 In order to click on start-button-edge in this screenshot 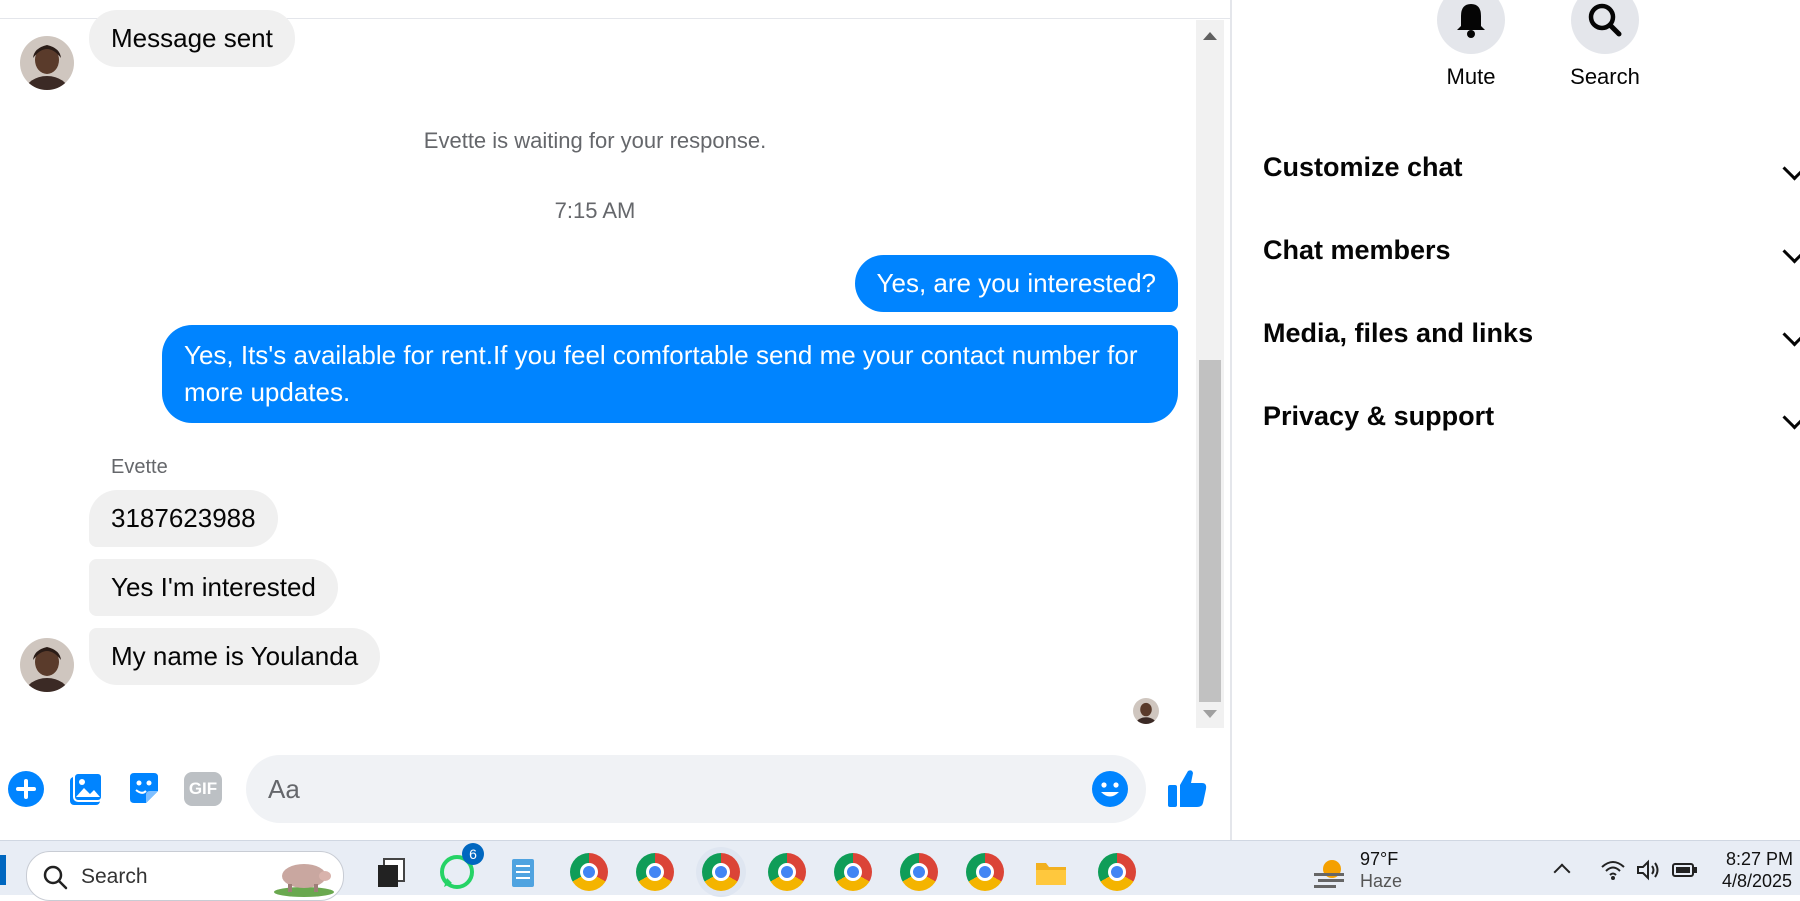, I will do `click(3, 870)`.